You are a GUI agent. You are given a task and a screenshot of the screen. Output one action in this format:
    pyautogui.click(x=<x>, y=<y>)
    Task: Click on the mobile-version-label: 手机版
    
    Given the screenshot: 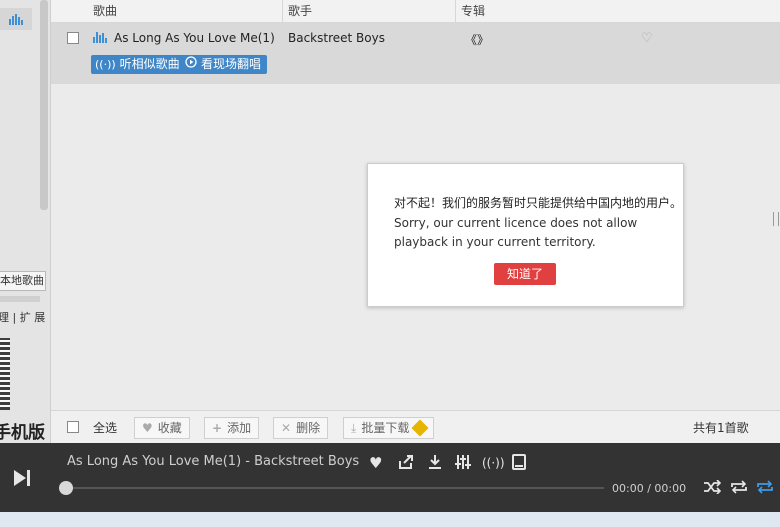 What is the action you would take?
    pyautogui.click(x=22, y=430)
    